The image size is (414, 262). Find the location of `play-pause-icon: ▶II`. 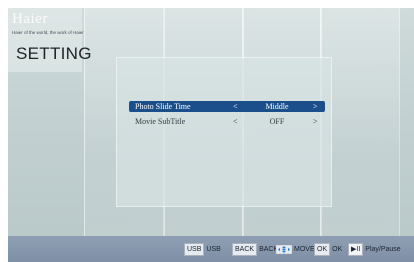

play-pause-icon: ▶II is located at coordinates (356, 249).